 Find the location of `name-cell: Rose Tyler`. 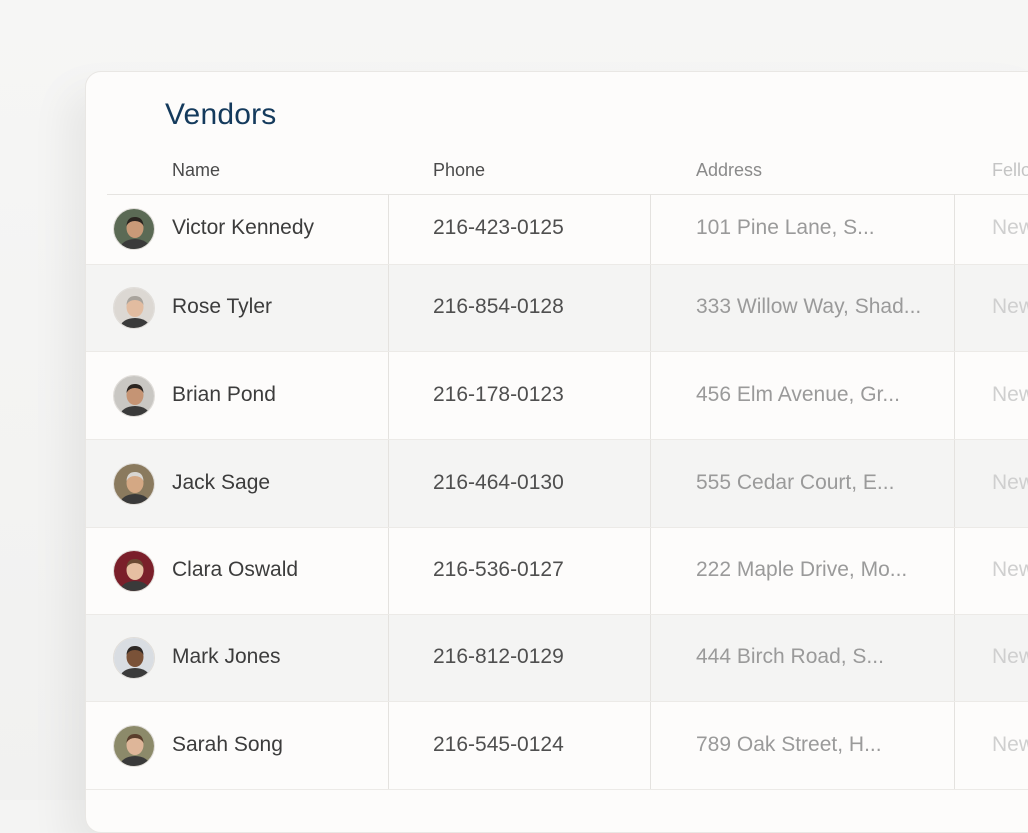

name-cell: Rose Tyler is located at coordinates (222, 306).